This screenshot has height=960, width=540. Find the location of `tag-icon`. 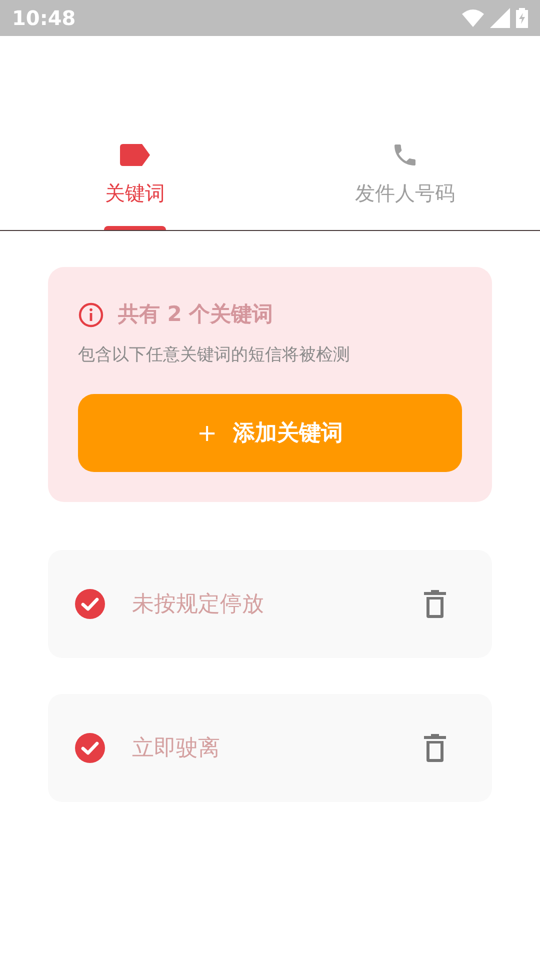

tag-icon is located at coordinates (135, 155).